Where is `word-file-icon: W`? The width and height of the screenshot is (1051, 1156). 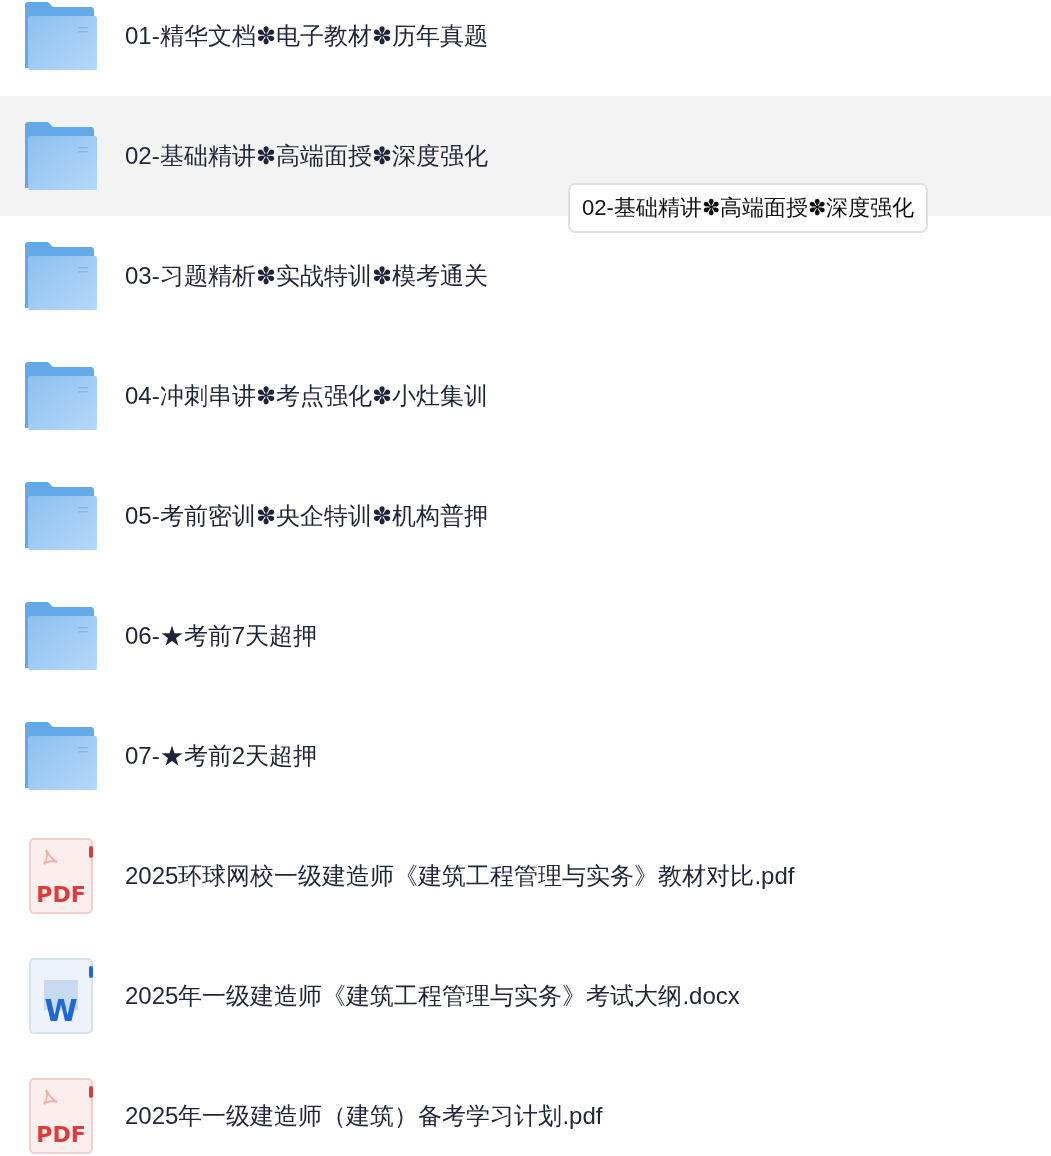 word-file-icon: W is located at coordinates (61, 996).